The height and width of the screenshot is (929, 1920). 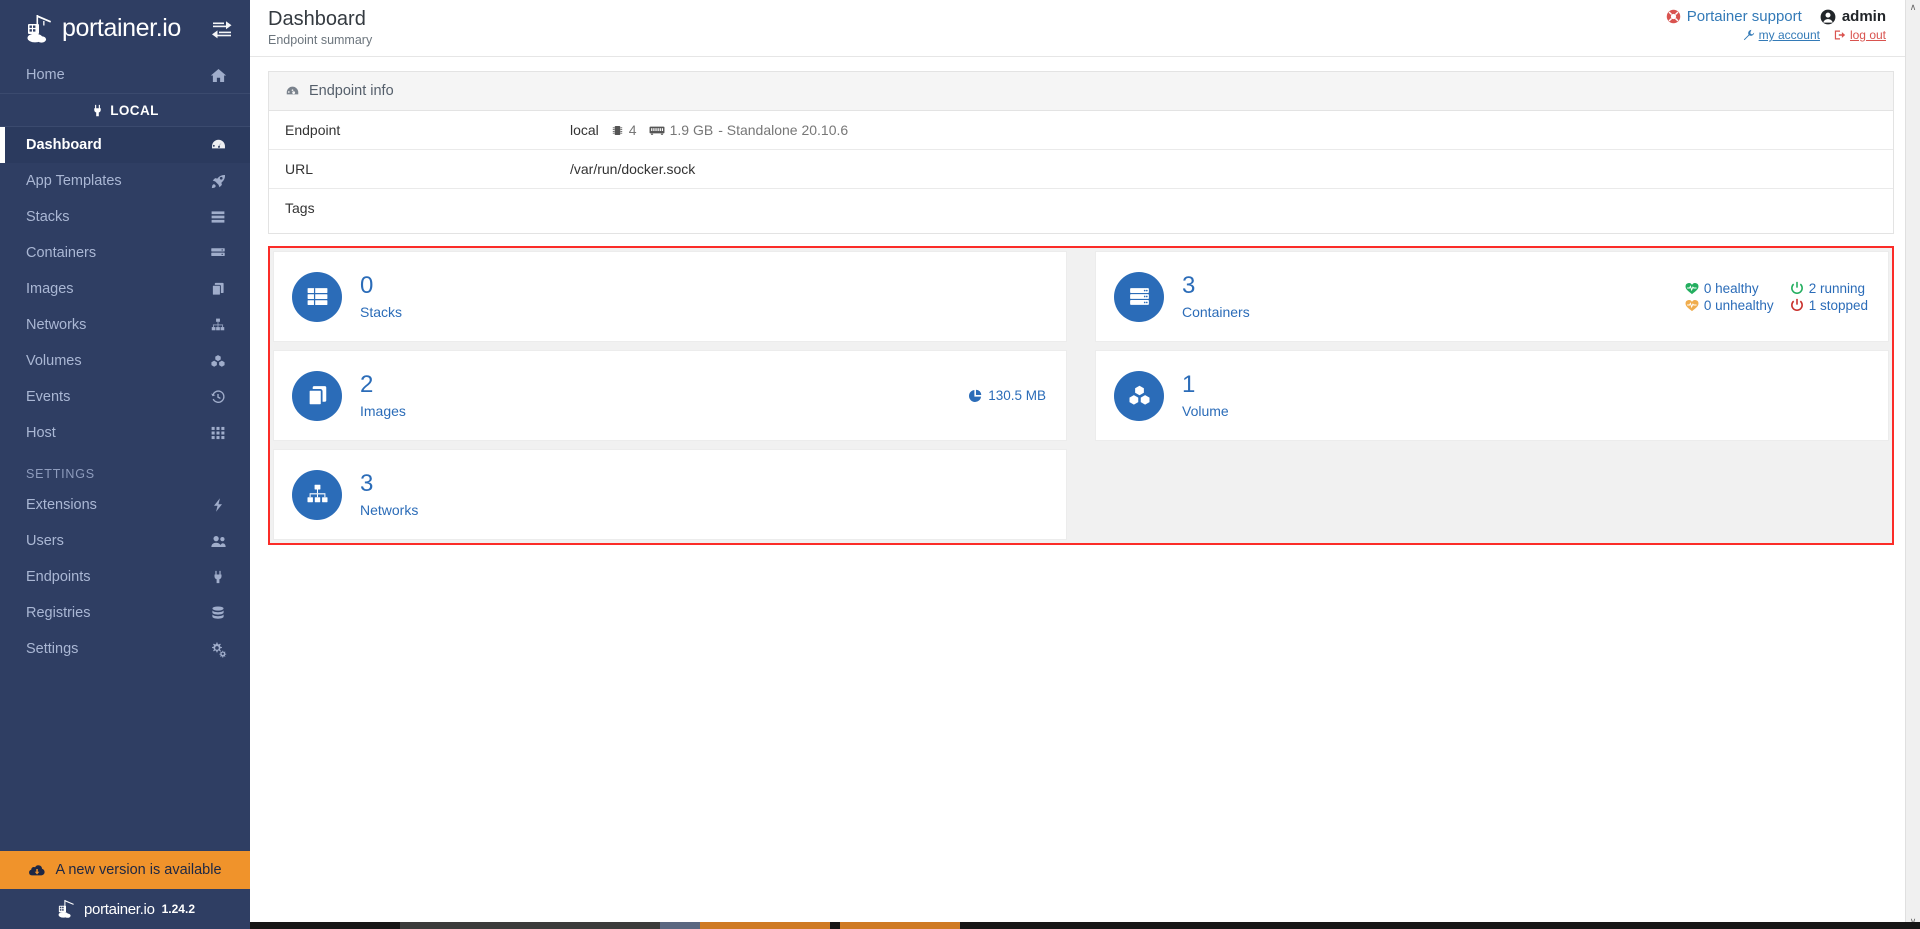 I want to click on microchip-icon, so click(x=617, y=130).